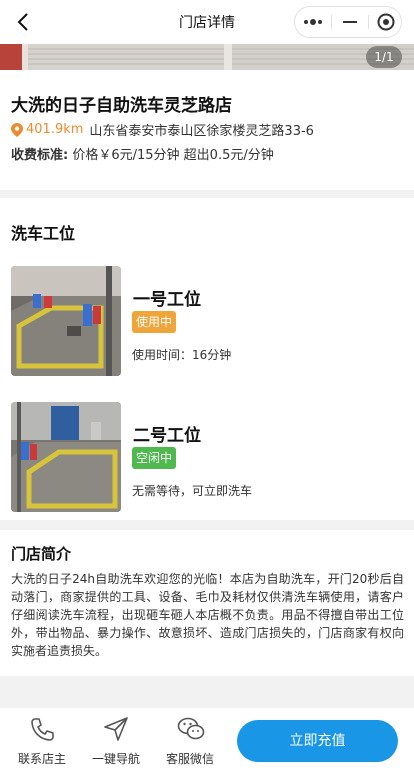  What do you see at coordinates (190, 744) in the screenshot?
I see `customer-service-button: 客服微信` at bounding box center [190, 744].